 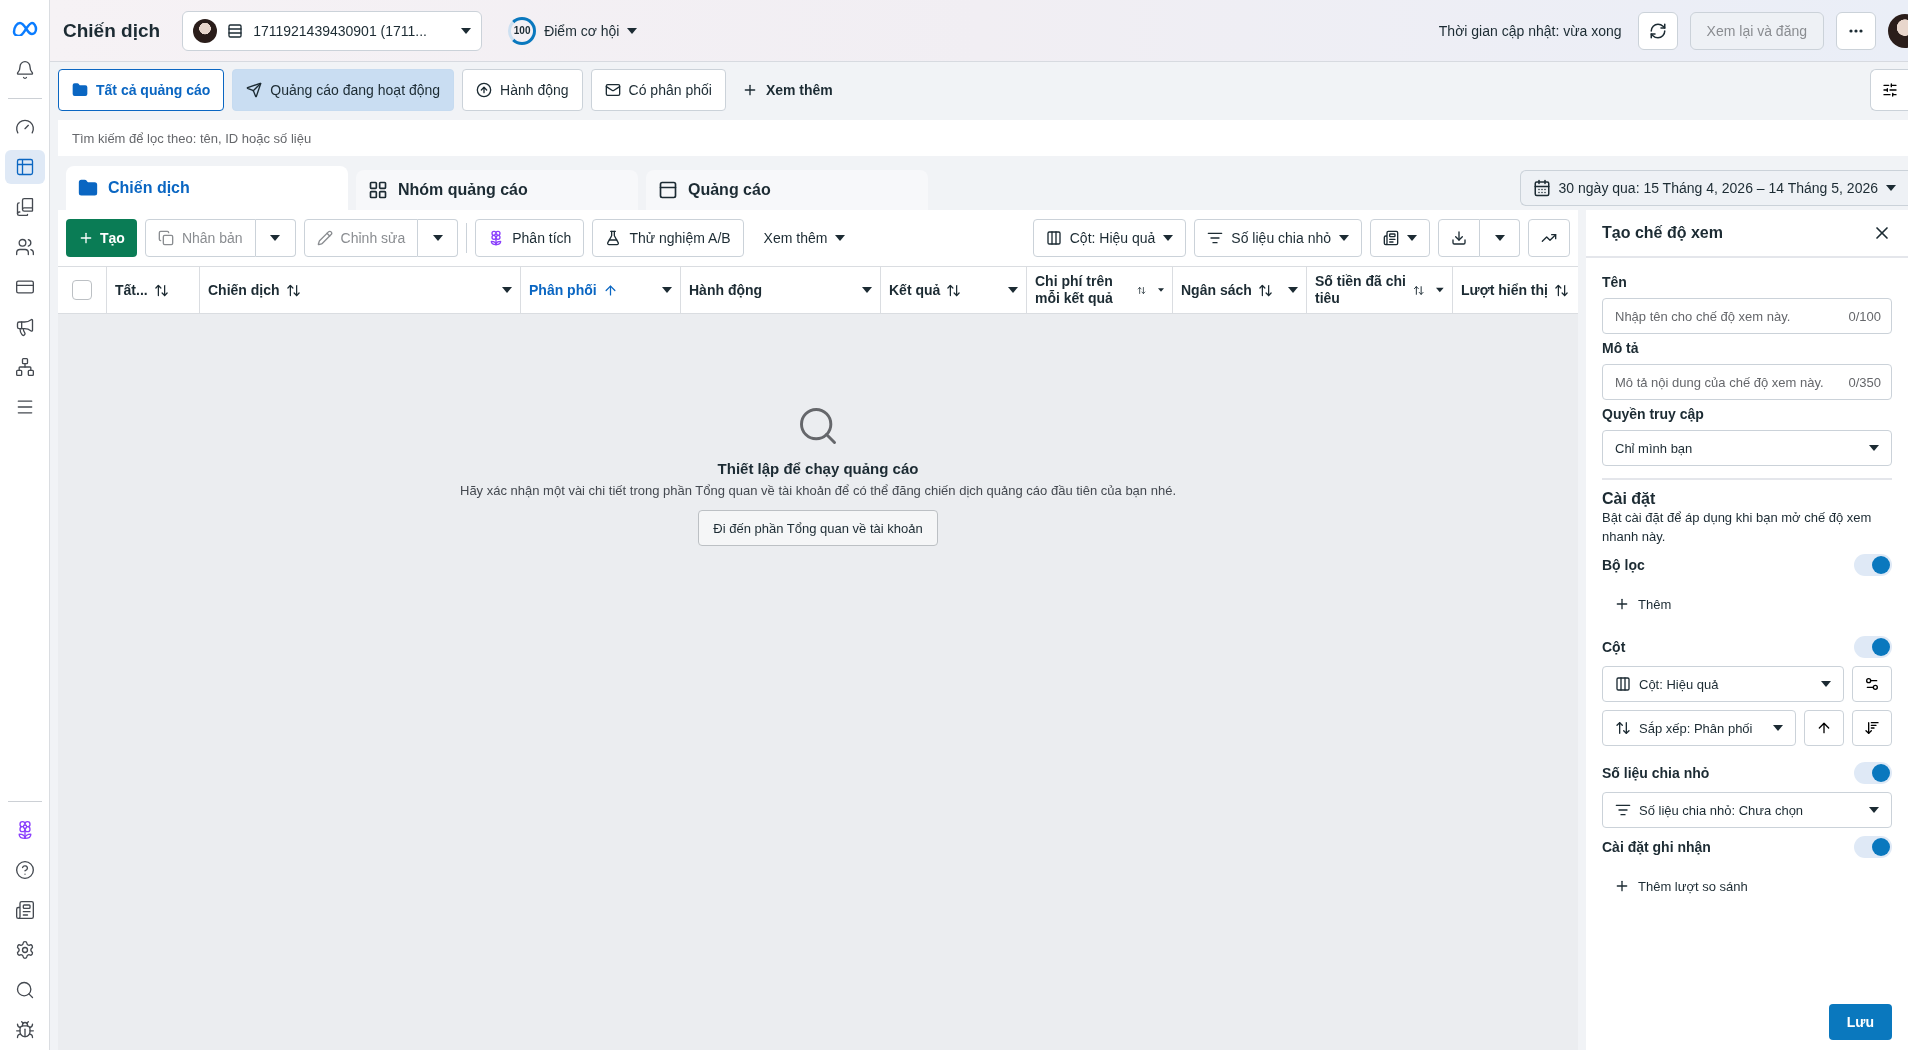 I want to click on name-input: Nhập tên cho chế độ xem này., so click(x=1726, y=316).